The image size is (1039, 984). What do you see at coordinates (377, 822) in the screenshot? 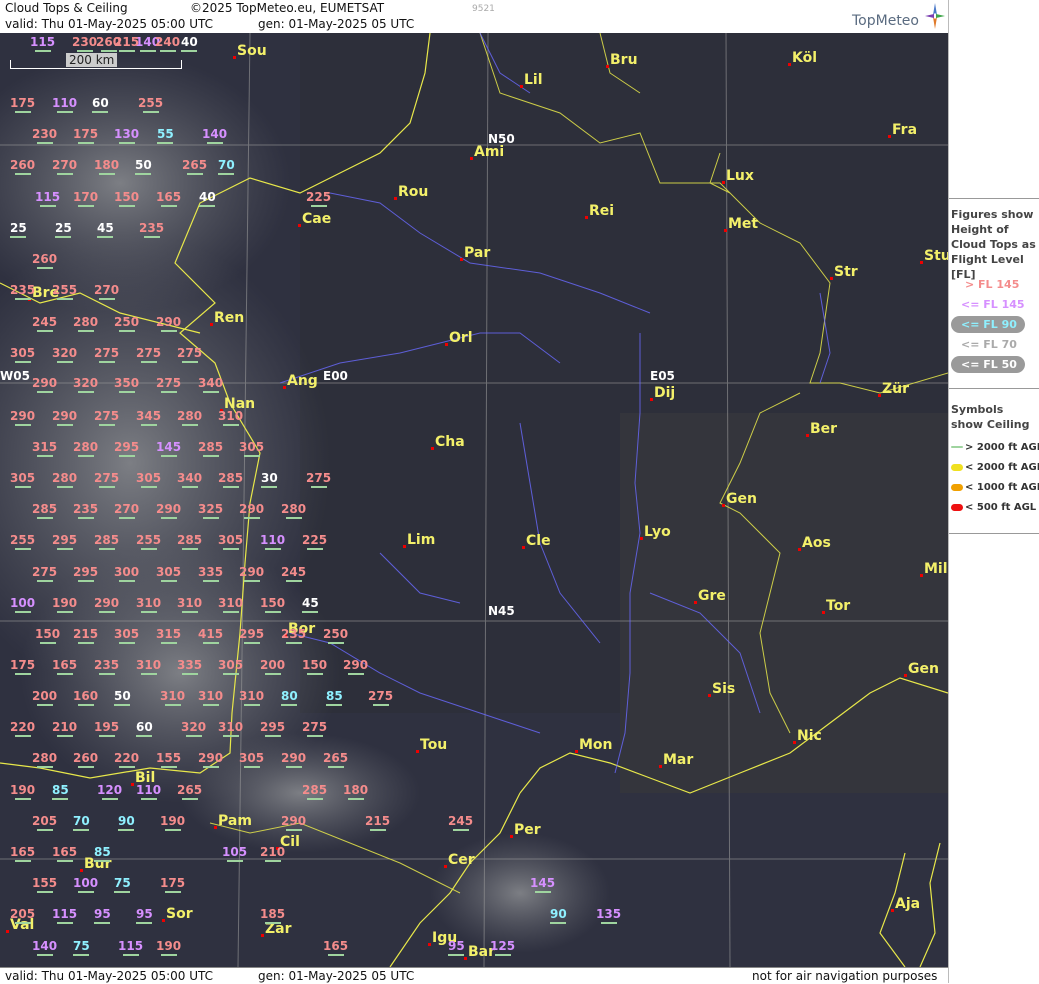
I see `cloud-top-value: 215` at bounding box center [377, 822].